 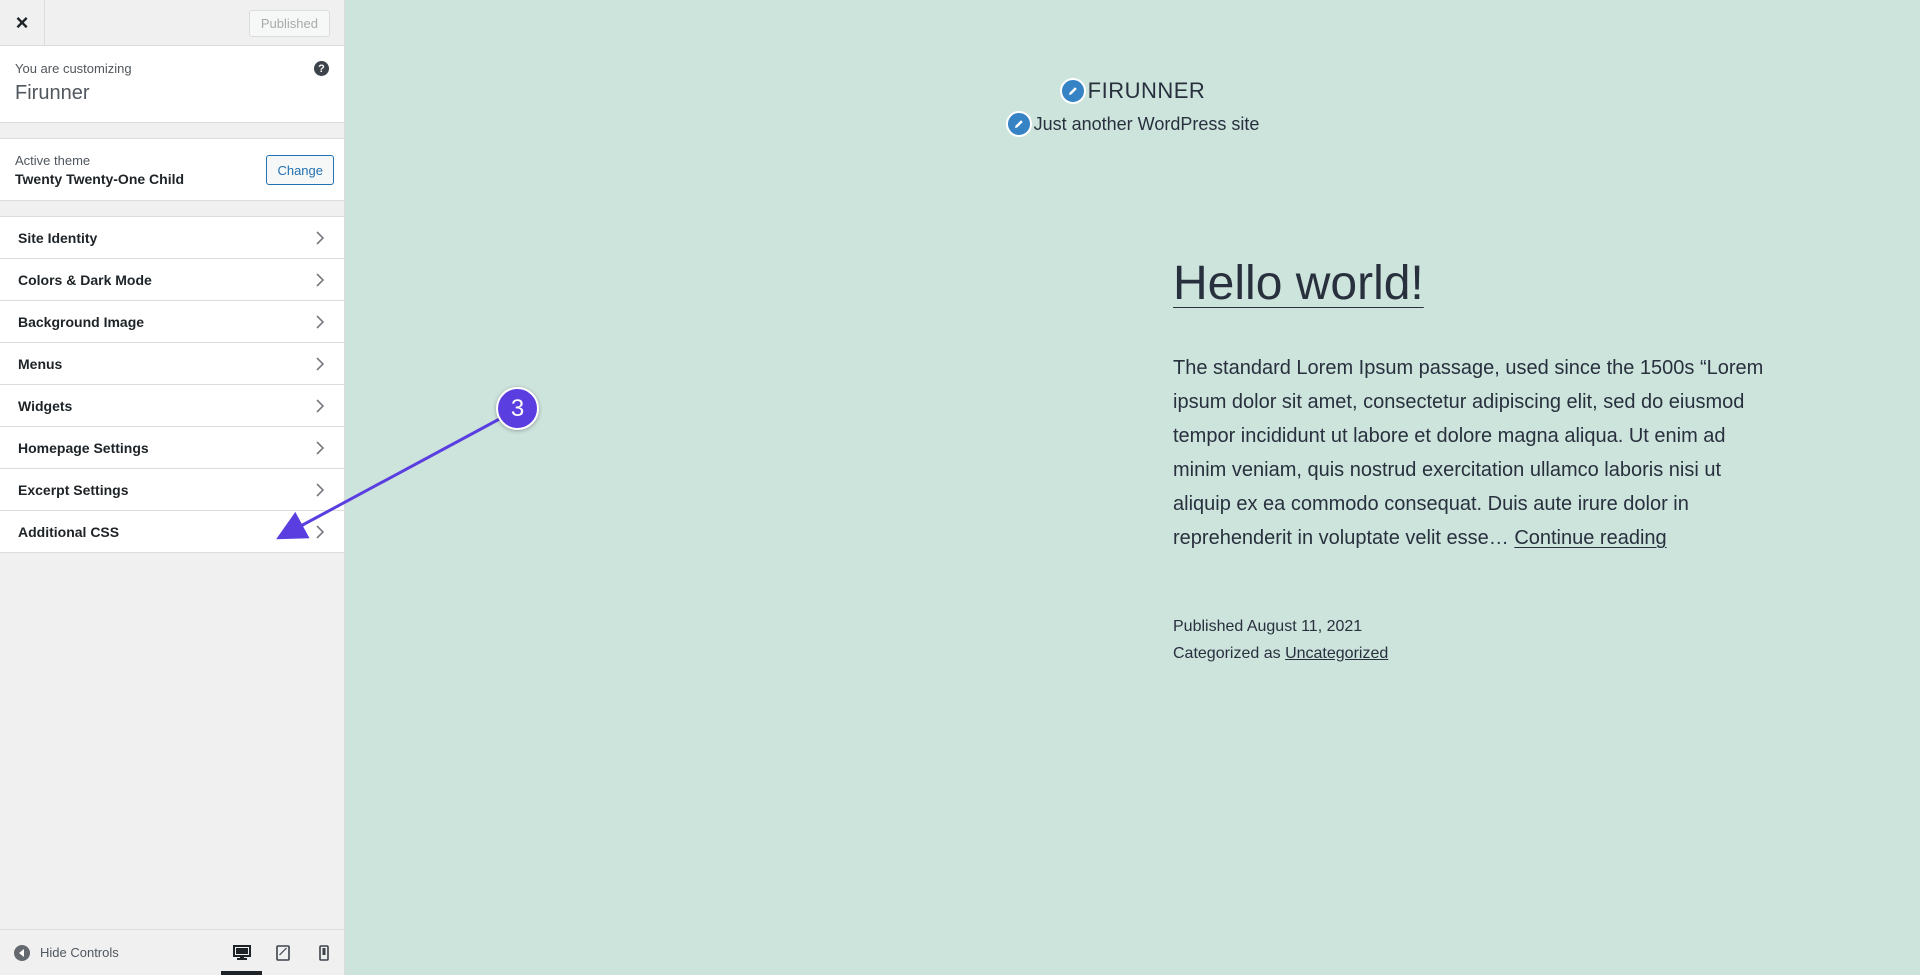 What do you see at coordinates (172, 238) in the screenshot?
I see `section-site-identity: Site Identity` at bounding box center [172, 238].